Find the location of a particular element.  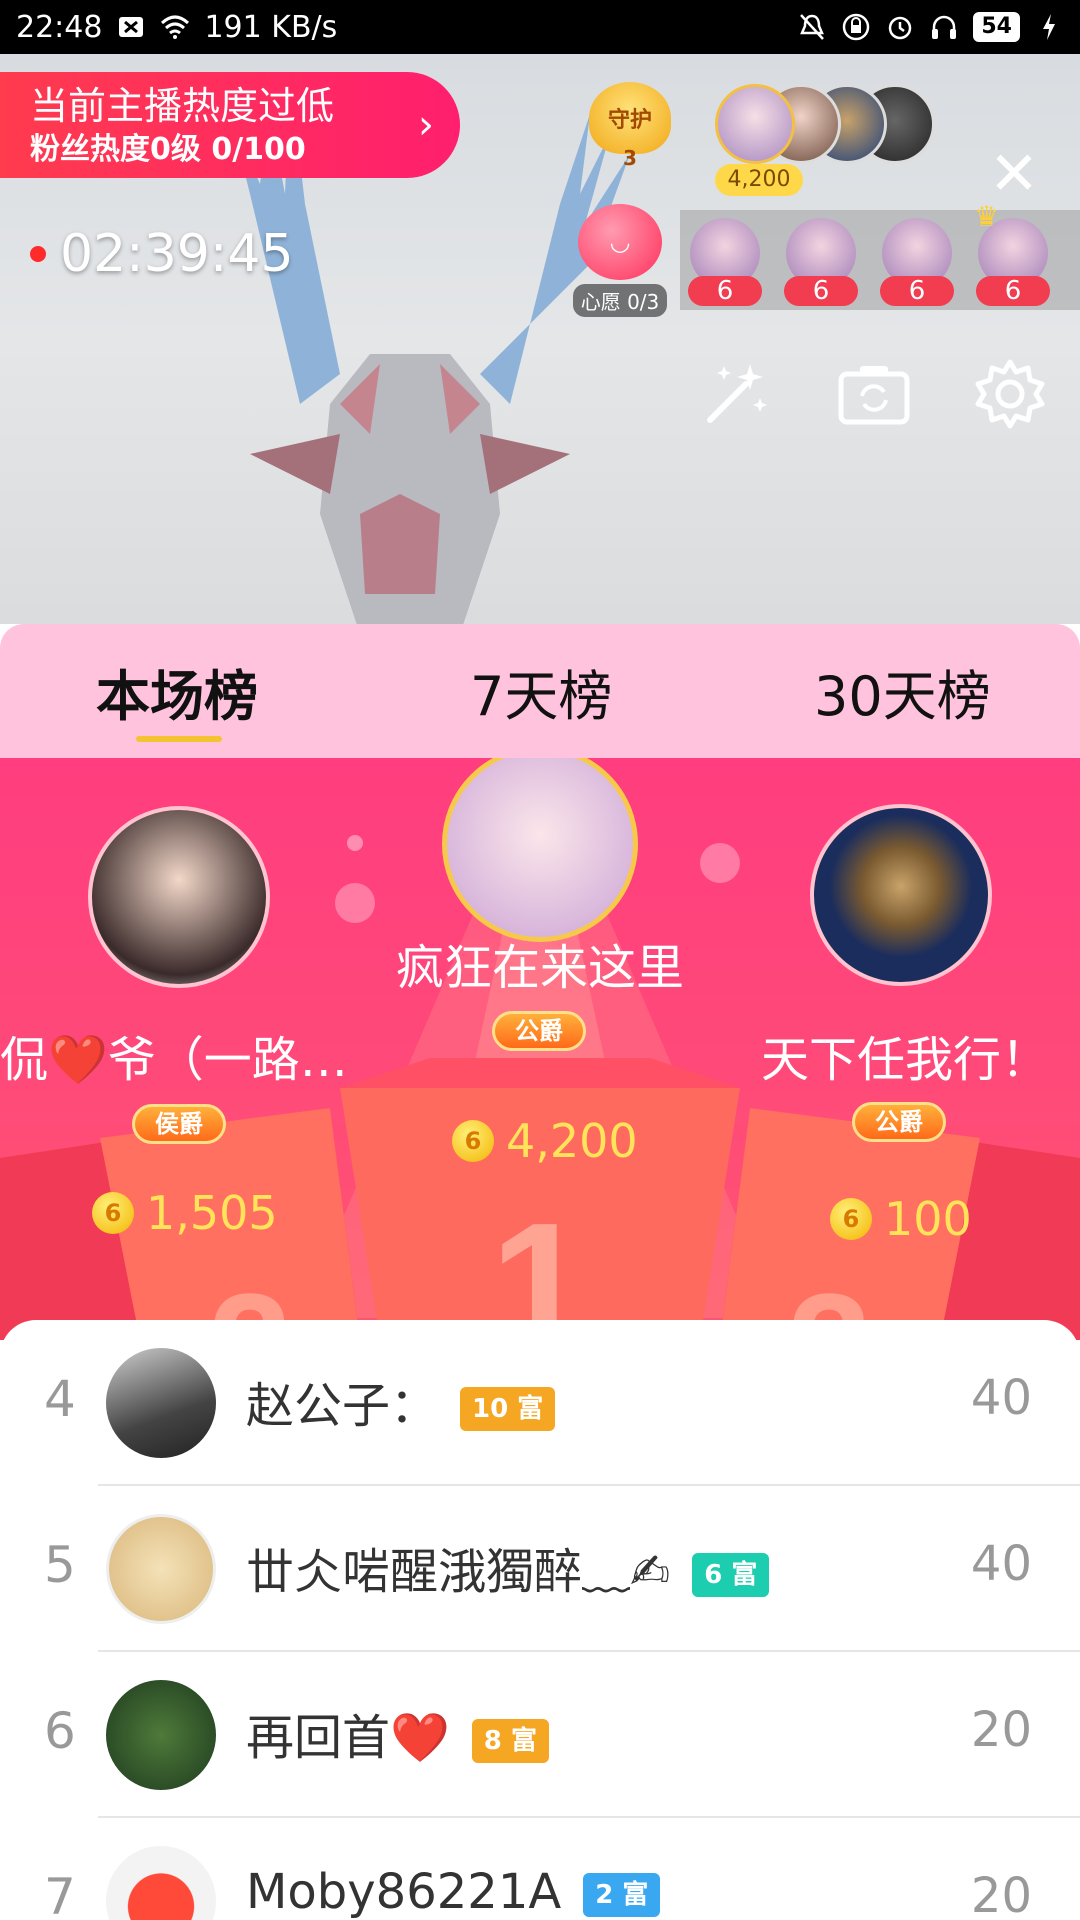

heat-title: 当前主播热度过低 is located at coordinates (182, 106).